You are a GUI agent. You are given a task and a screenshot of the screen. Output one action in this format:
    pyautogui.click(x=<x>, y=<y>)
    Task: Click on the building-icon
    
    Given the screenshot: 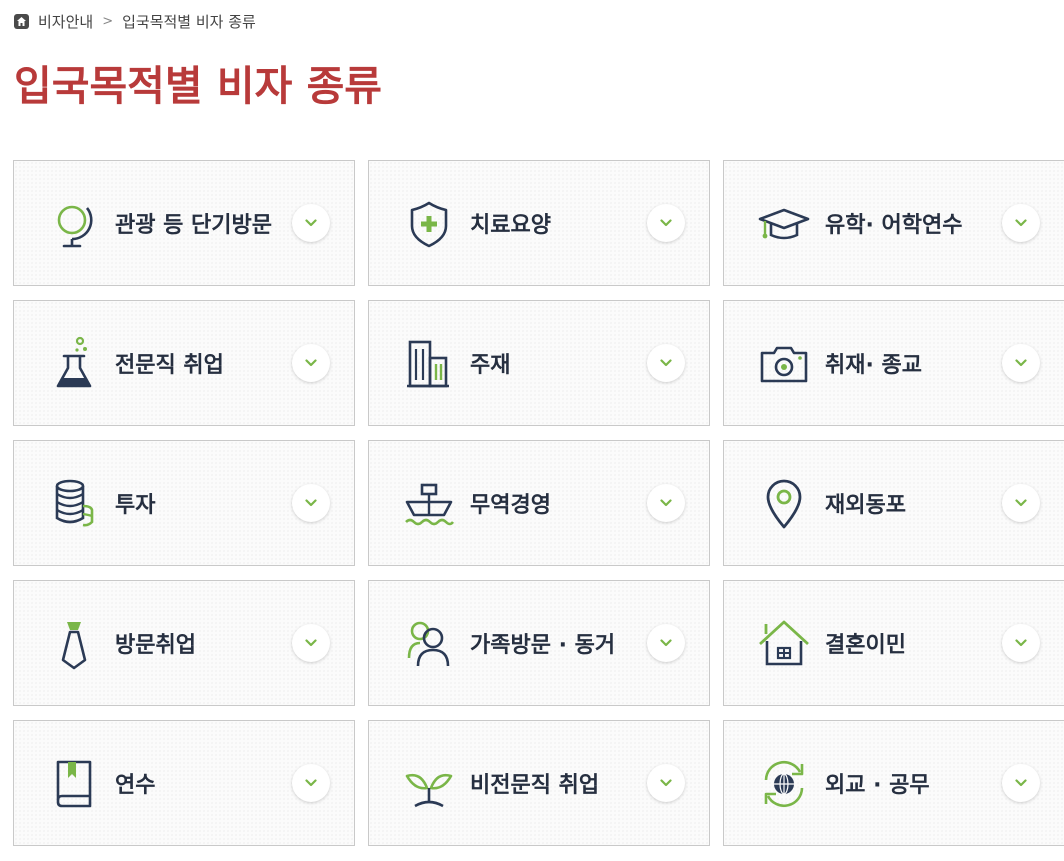 What is the action you would take?
    pyautogui.click(x=429, y=364)
    